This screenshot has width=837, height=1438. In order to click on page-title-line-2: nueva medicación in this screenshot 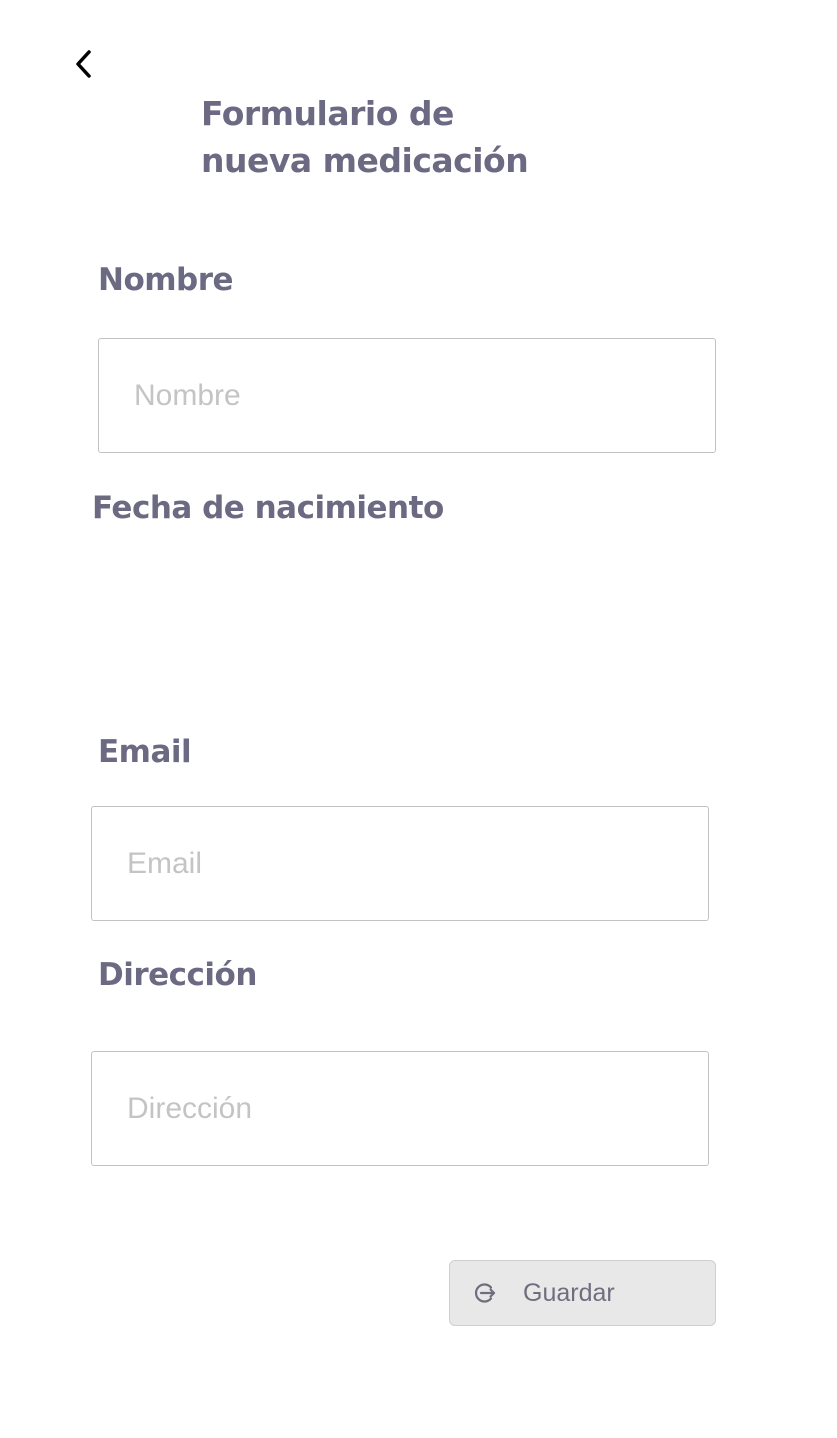, I will do `click(365, 160)`.